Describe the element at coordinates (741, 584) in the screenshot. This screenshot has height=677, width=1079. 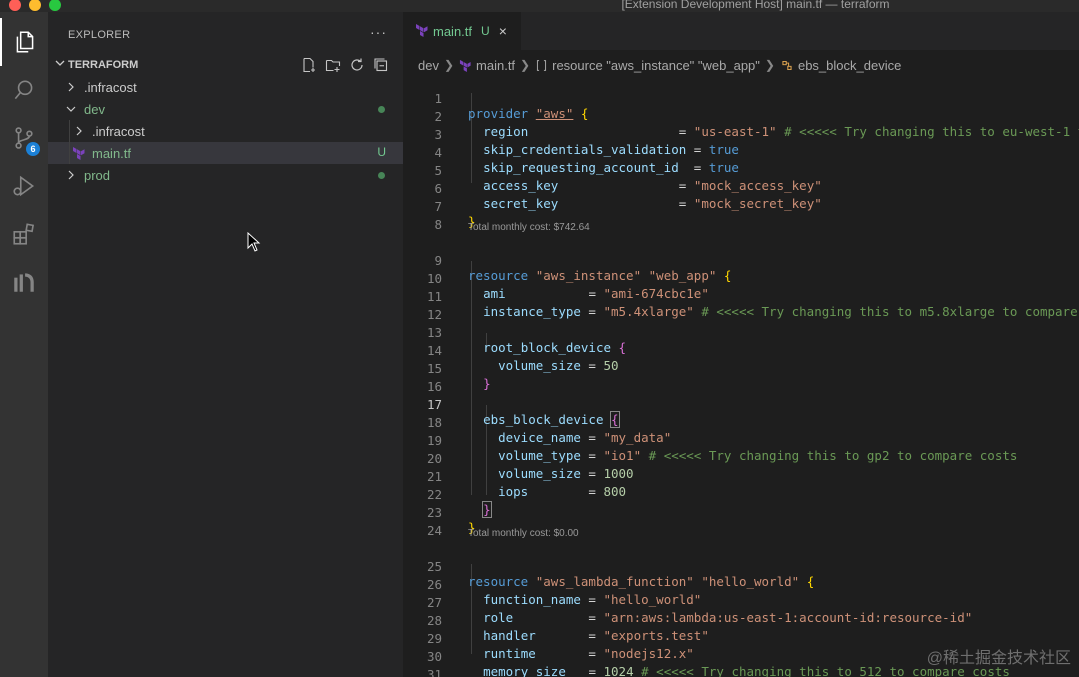
I see `code-line: 26 function_name = "hello_world"` at that location.